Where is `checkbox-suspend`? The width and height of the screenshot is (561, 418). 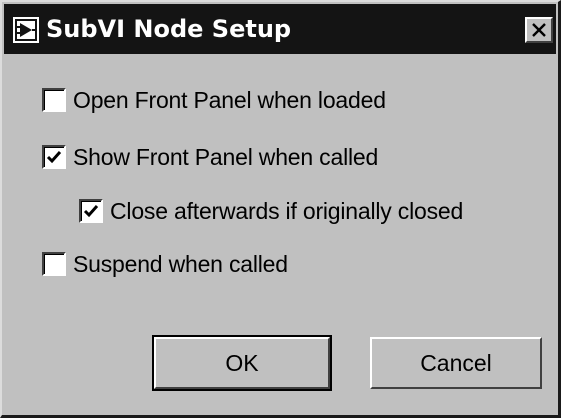 checkbox-suspend is located at coordinates (54, 264).